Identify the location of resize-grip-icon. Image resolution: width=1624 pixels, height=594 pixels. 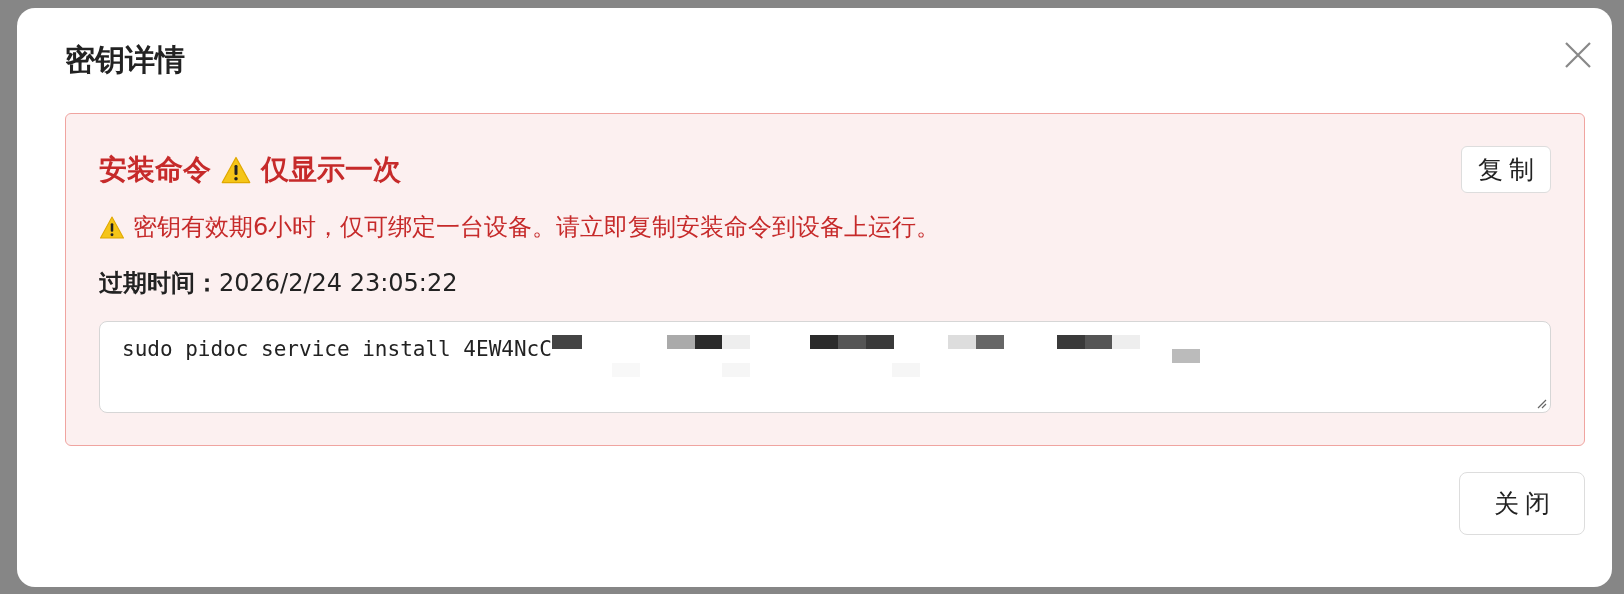
(1541, 403).